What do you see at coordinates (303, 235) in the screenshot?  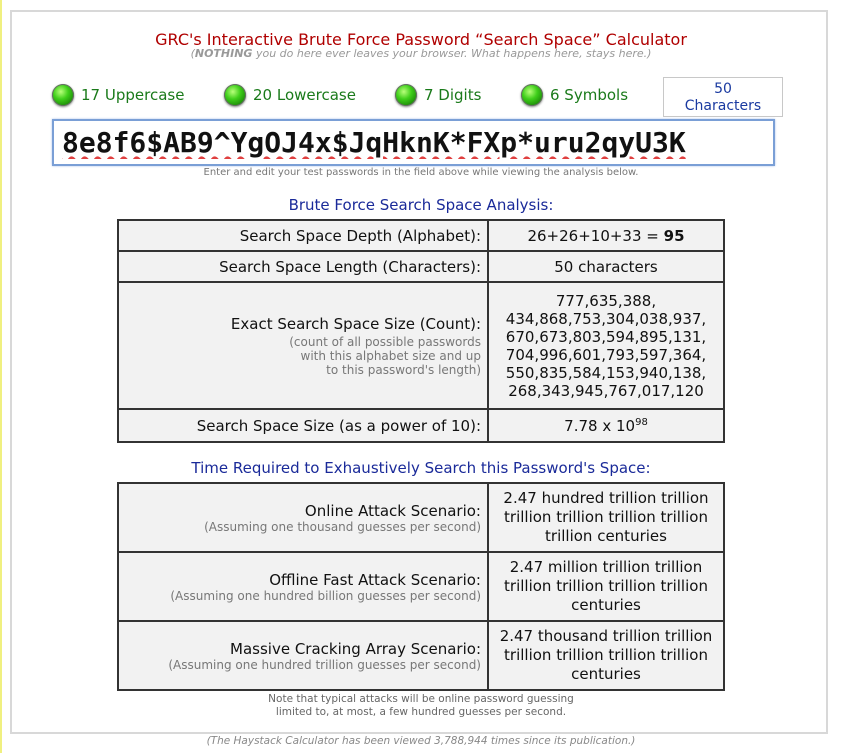 I see `depth-label: Search Space Depth (Alphabet):` at bounding box center [303, 235].